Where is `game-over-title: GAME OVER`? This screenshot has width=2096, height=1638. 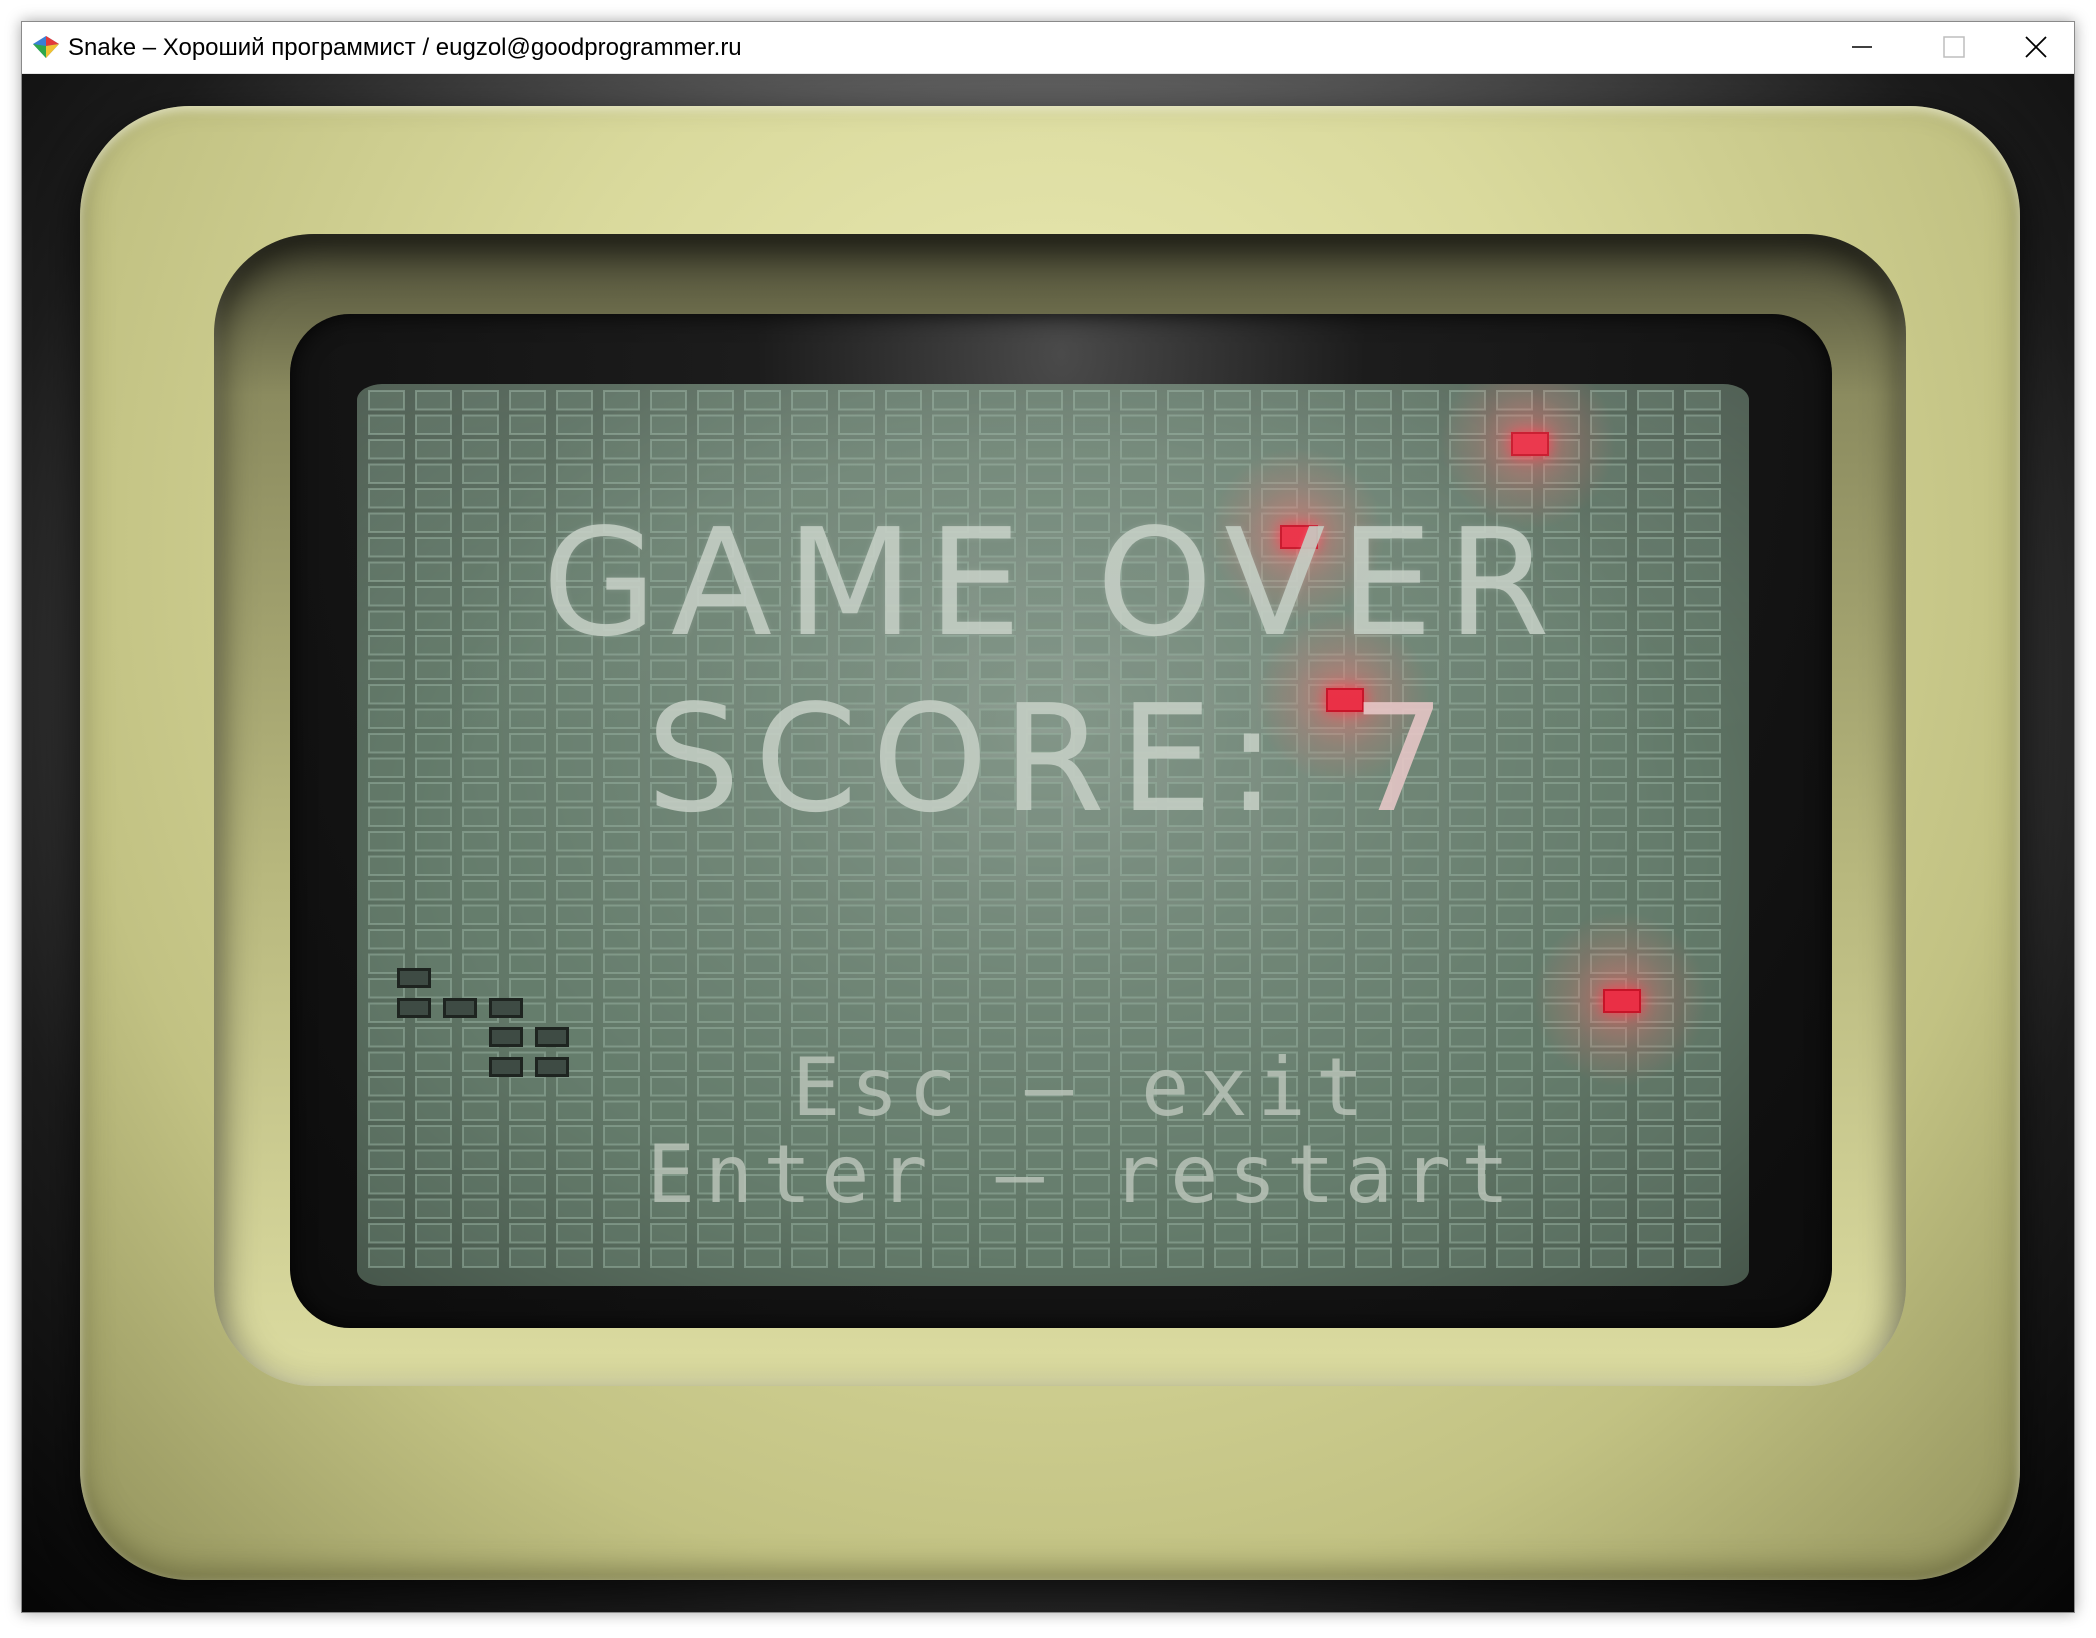 game-over-title: GAME OVER is located at coordinates (1053, 583).